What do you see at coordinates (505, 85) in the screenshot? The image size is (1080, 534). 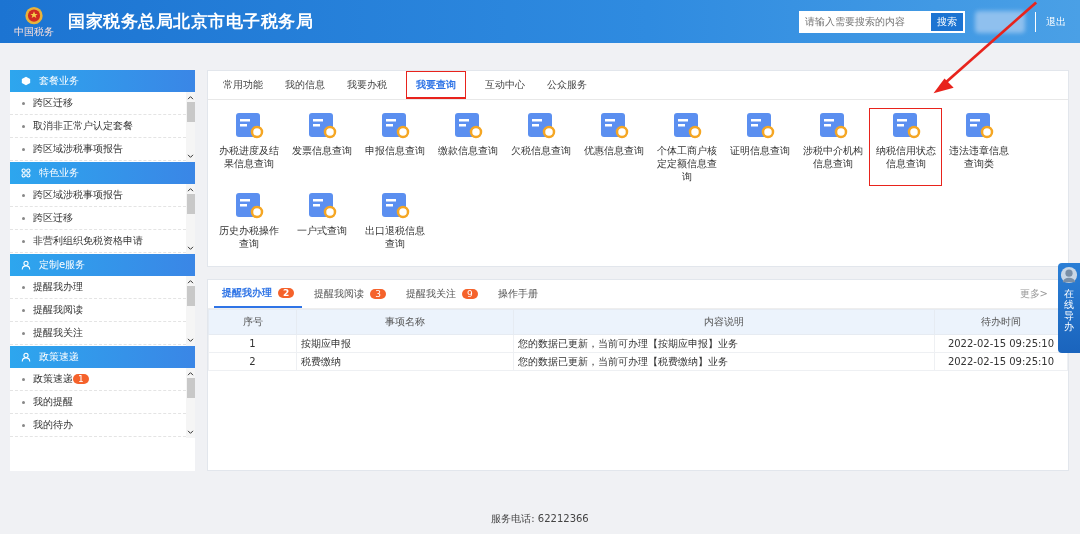 I see `category-tab: 互动中心` at bounding box center [505, 85].